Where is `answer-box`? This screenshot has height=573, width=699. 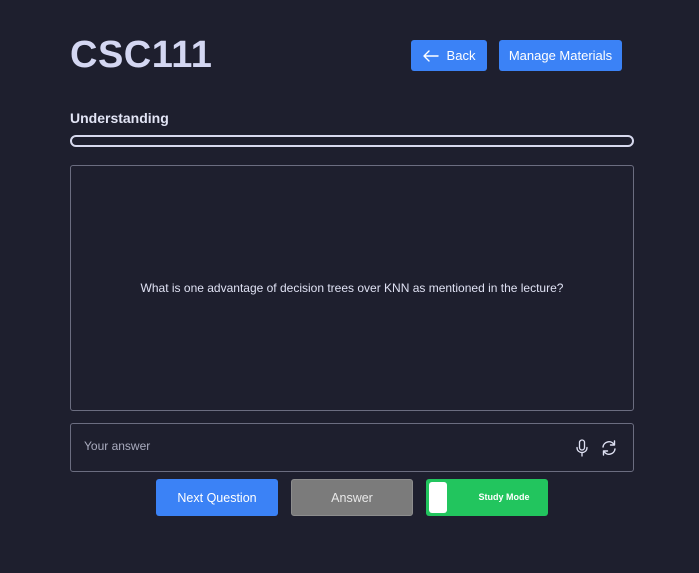
answer-box is located at coordinates (352, 447).